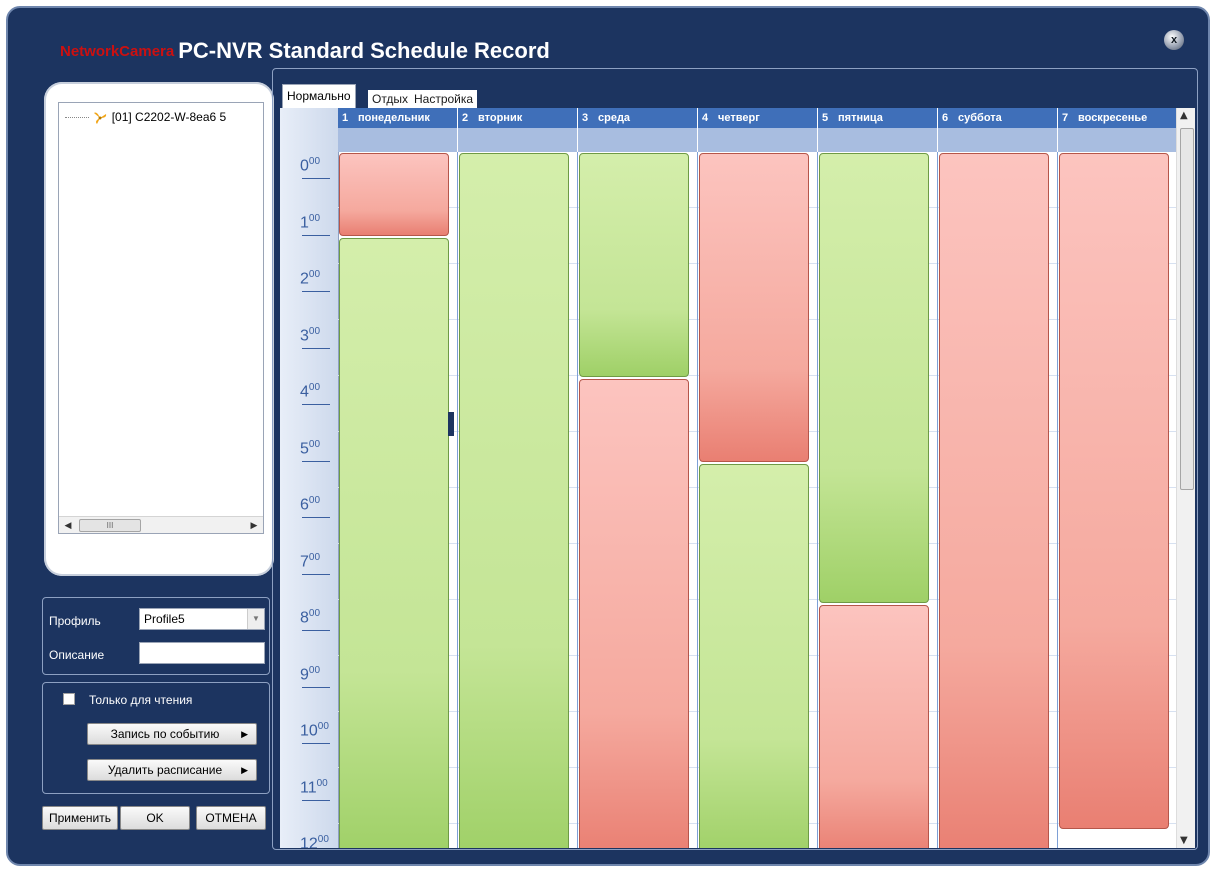 The height and width of the screenshot is (870, 1214). Describe the element at coordinates (310, 391) in the screenshot. I see `hour-label: 400` at that location.